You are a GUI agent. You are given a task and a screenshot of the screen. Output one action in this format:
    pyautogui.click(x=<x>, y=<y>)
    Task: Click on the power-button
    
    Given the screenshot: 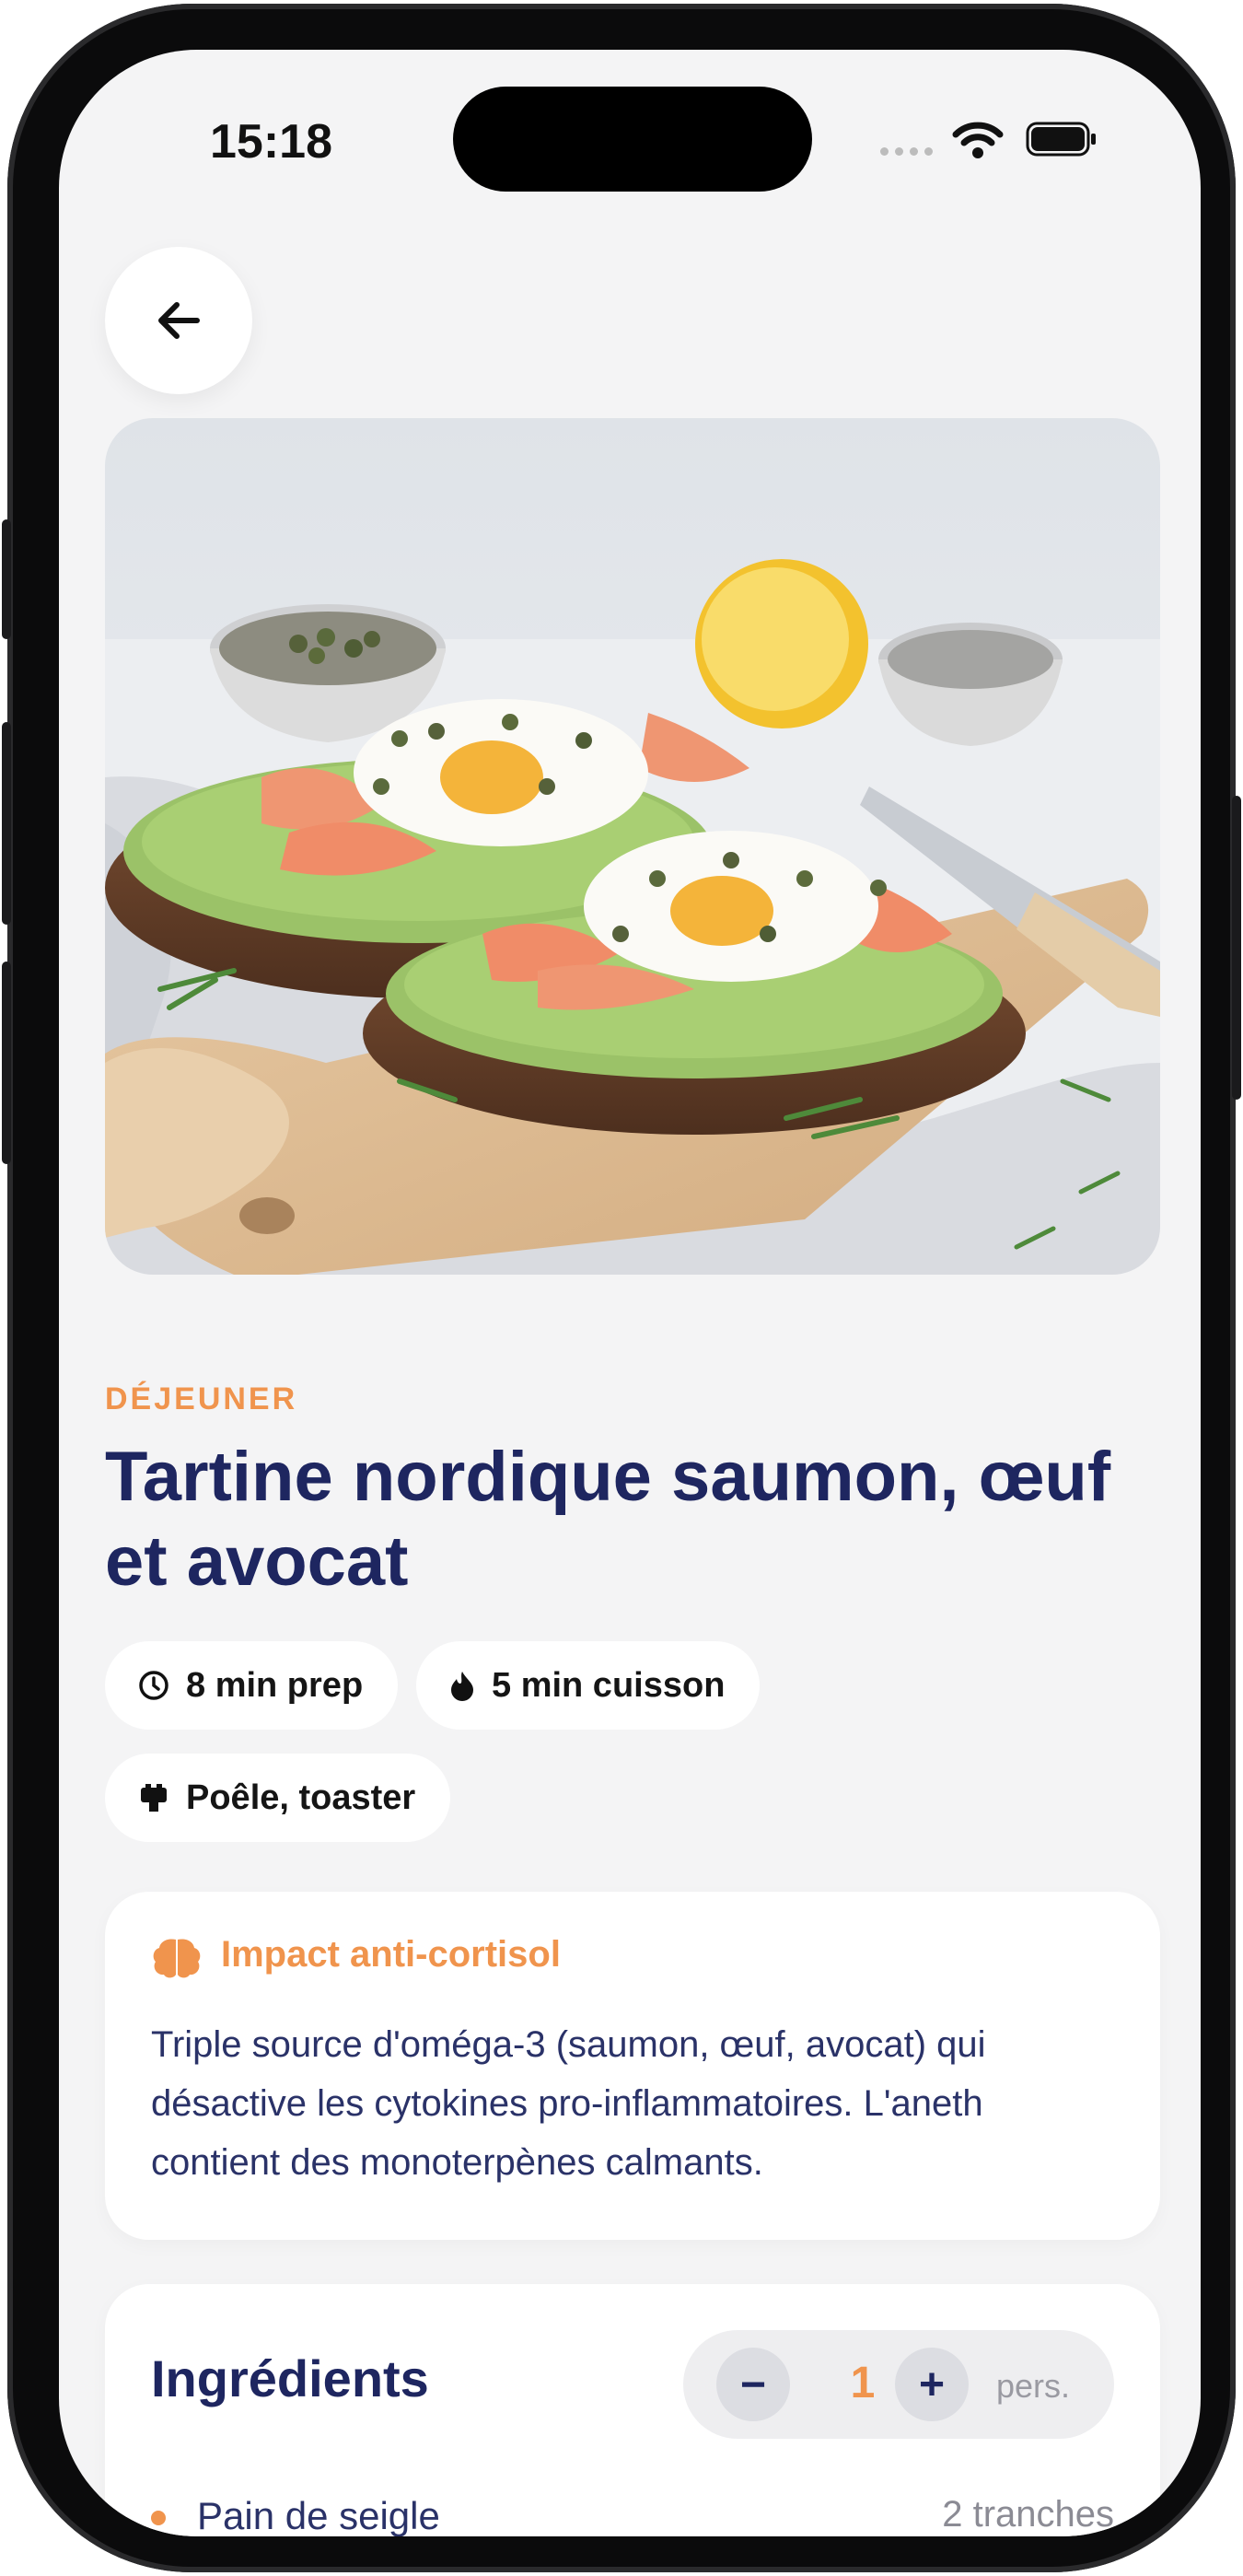 What is the action you would take?
    pyautogui.click(x=1236, y=948)
    